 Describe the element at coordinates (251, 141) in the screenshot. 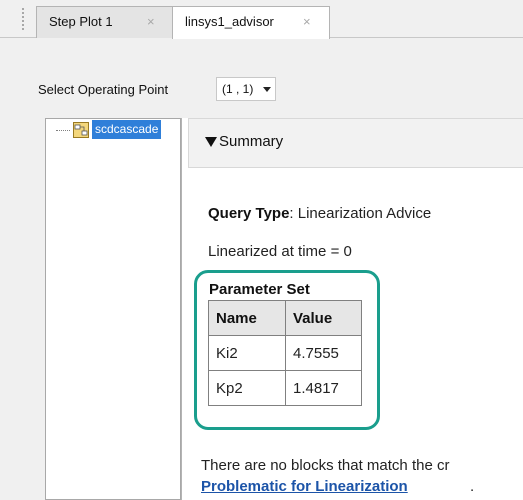

I see `summary-title: Summary` at that location.